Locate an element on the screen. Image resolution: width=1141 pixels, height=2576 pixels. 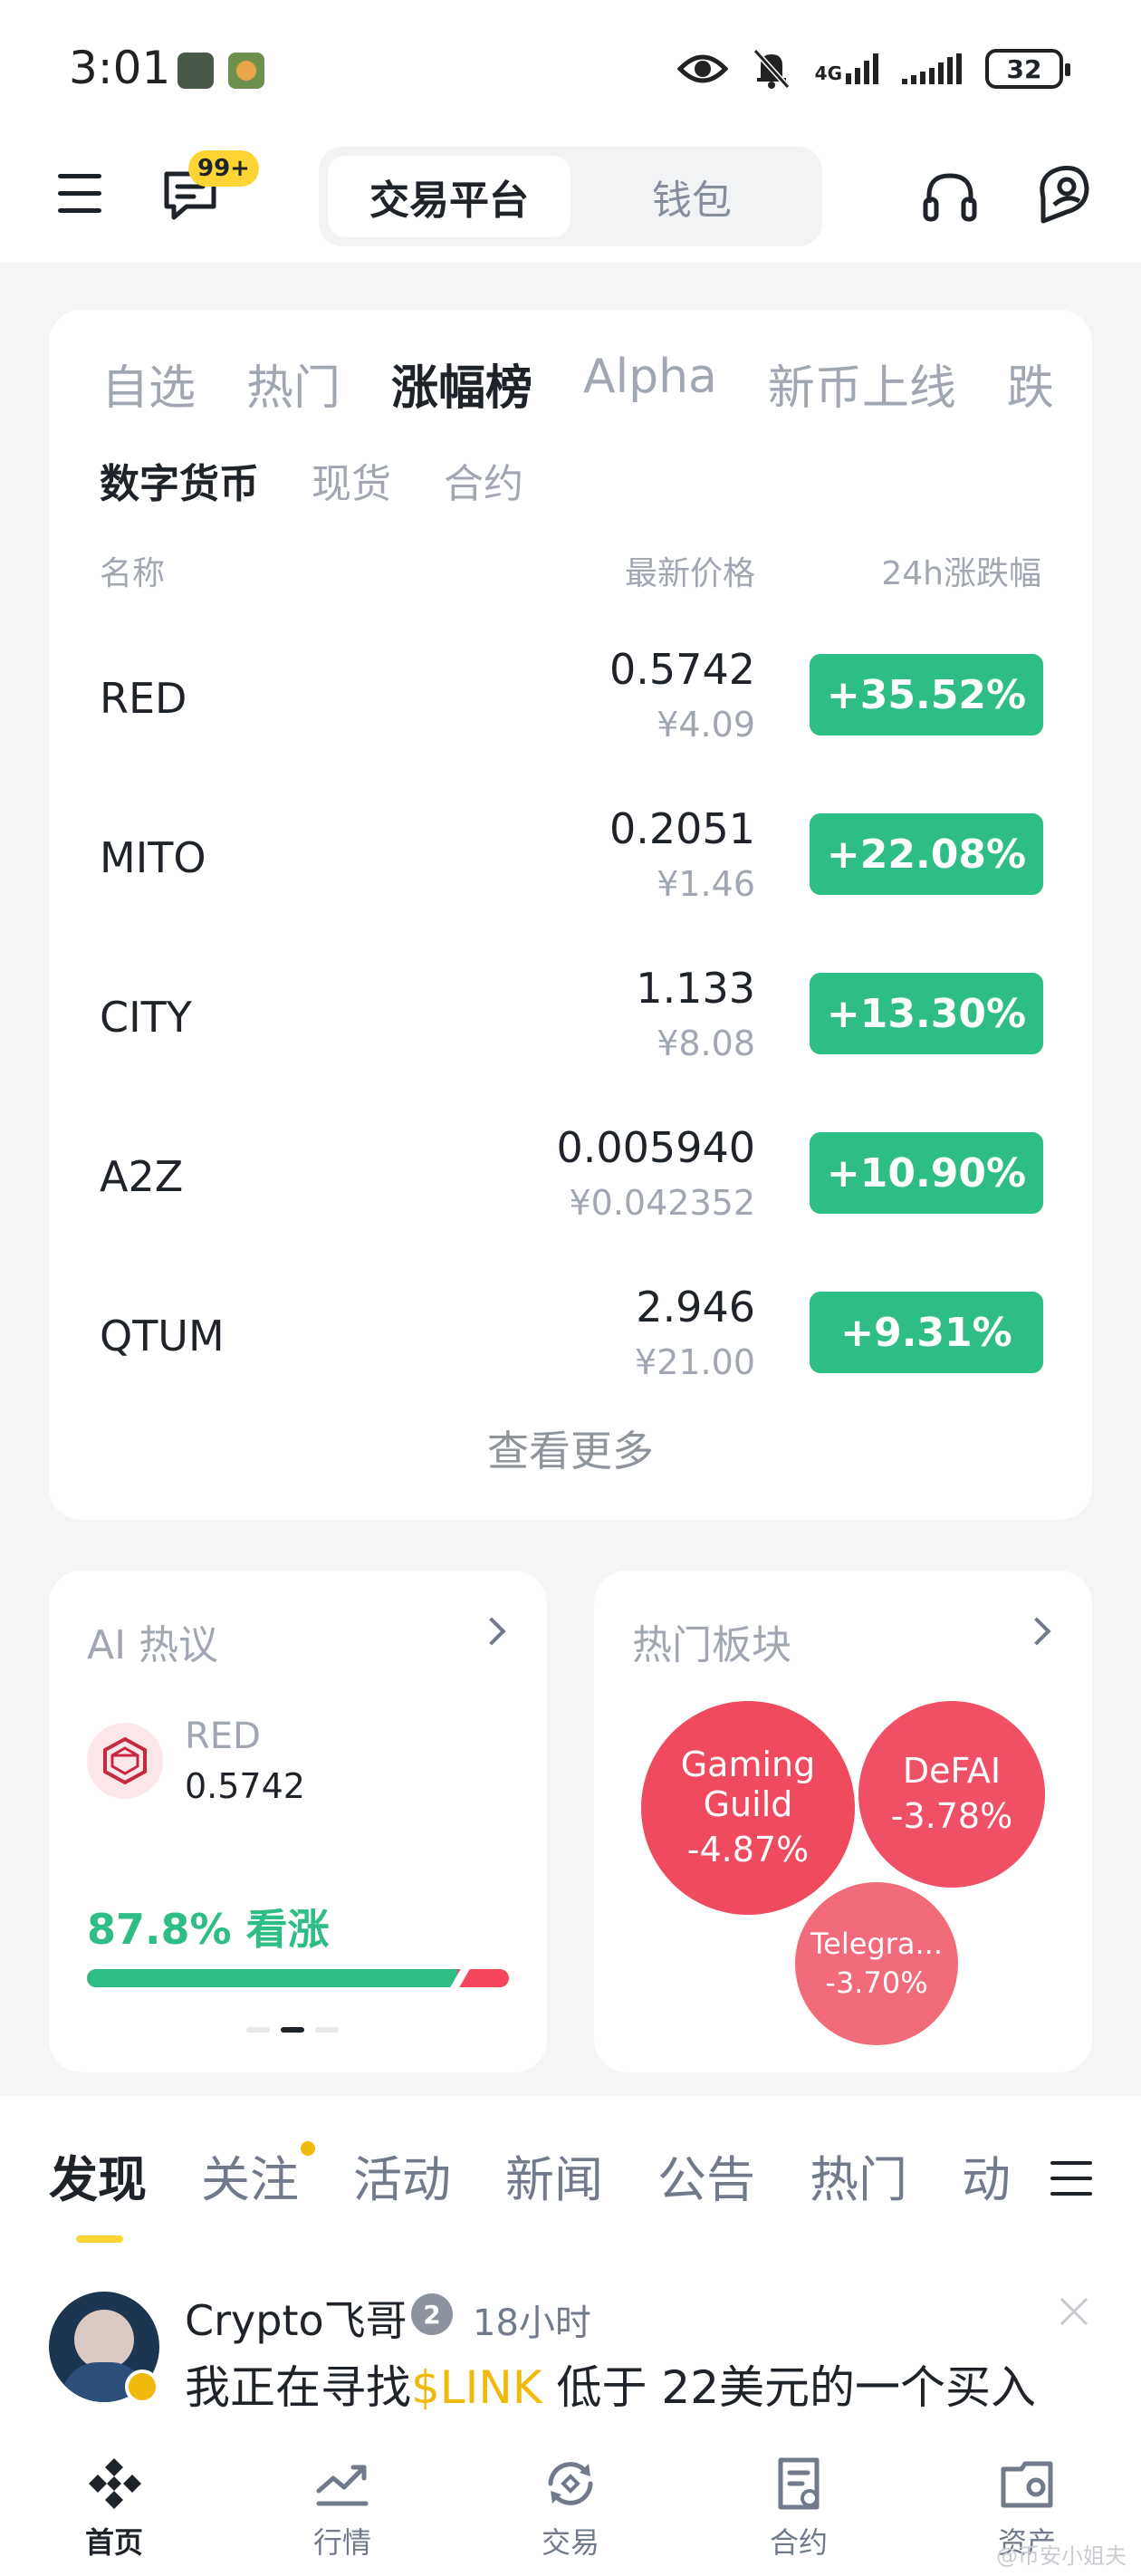
column-price: 最新价格 is located at coordinates (690, 570).